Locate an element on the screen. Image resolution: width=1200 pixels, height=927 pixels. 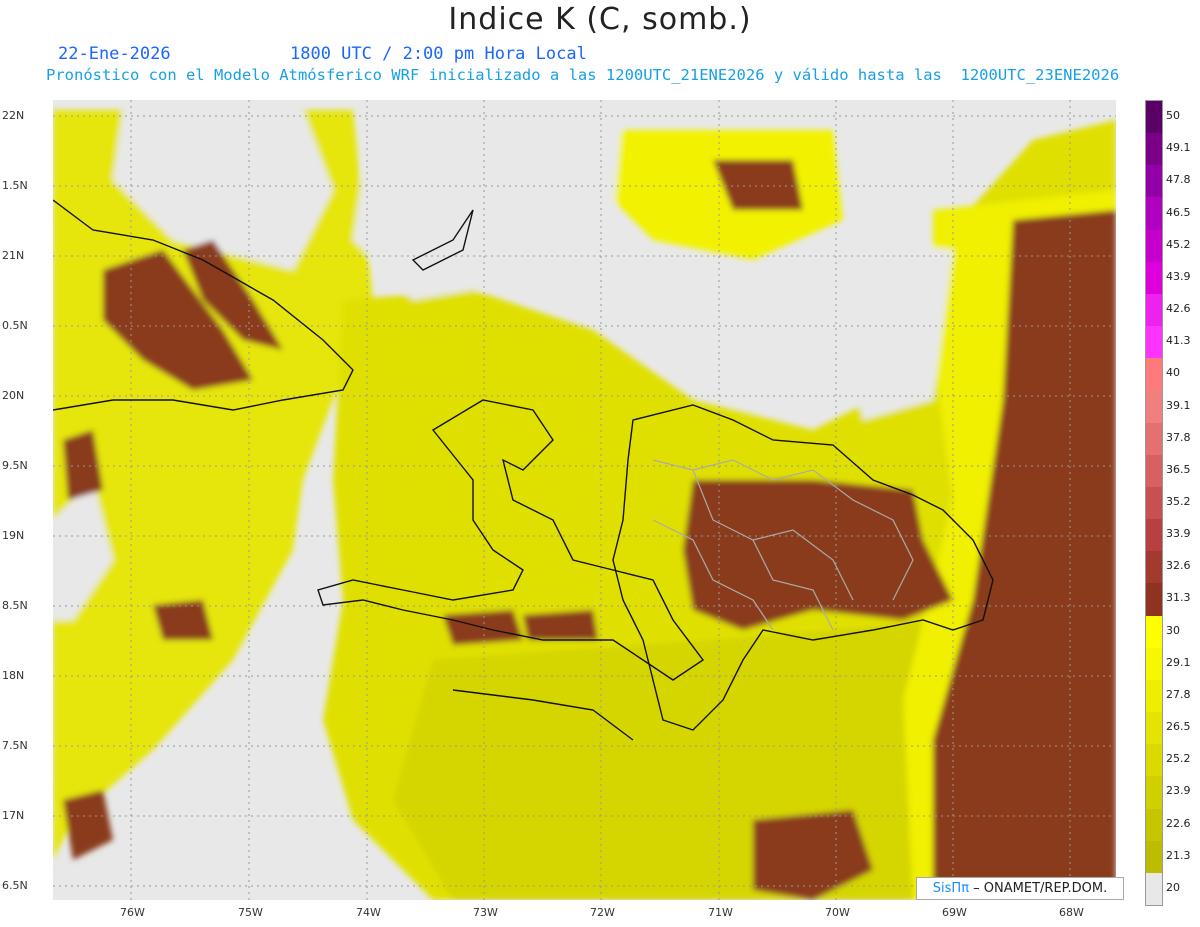
legend-value: 23.9 is located at coordinates (1178, 791).